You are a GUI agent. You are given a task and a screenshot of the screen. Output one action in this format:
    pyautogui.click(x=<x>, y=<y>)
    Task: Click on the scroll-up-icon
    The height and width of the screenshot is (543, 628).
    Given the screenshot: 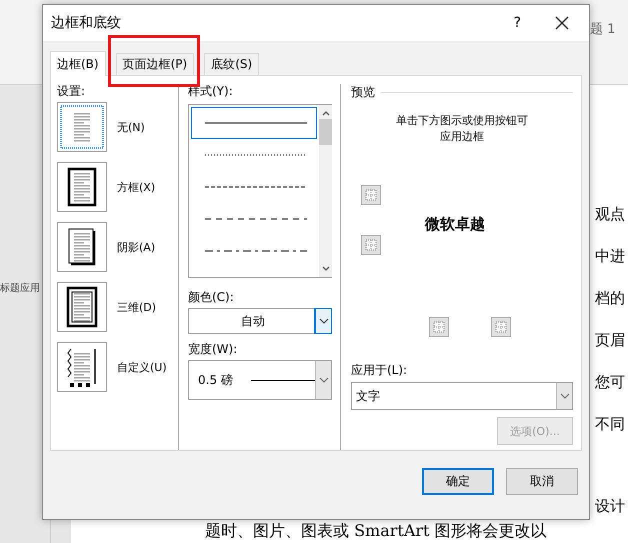 What is the action you would take?
    pyautogui.click(x=325, y=113)
    